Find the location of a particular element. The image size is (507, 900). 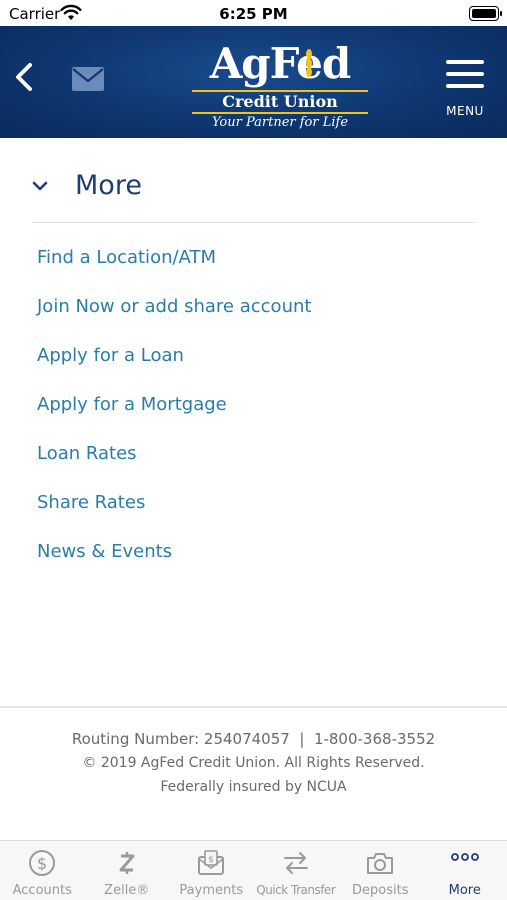

list-item: Apply for a Mortgage is located at coordinates (257, 407).